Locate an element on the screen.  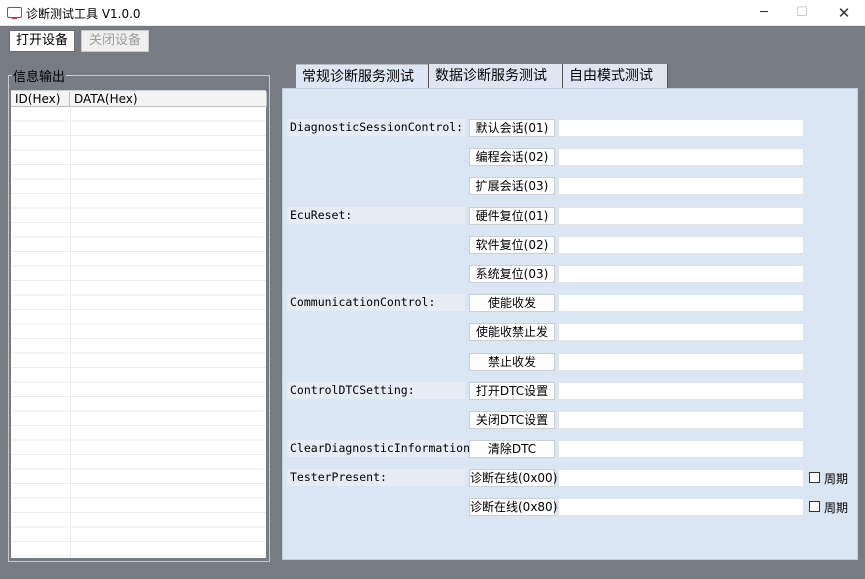
dtc-setting-on-button: 打开DTC设置 is located at coordinates (512, 391).